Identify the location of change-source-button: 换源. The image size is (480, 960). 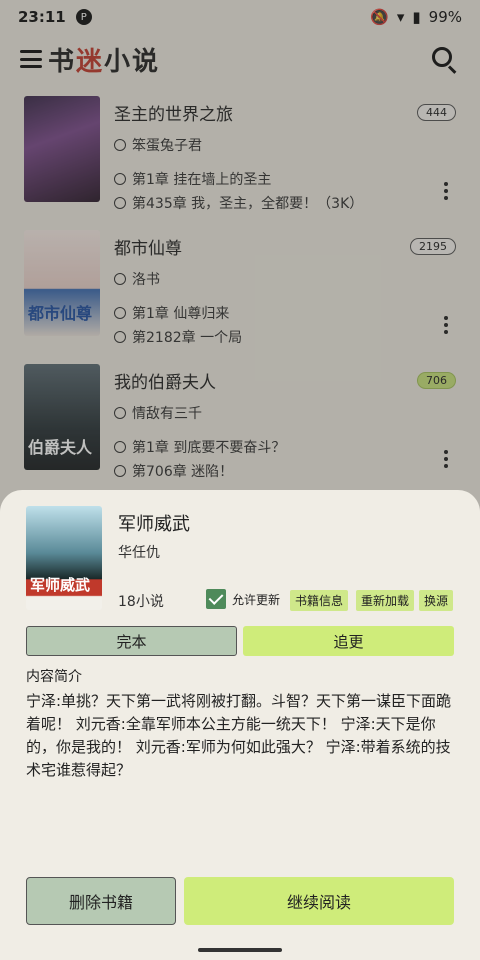
(436, 600).